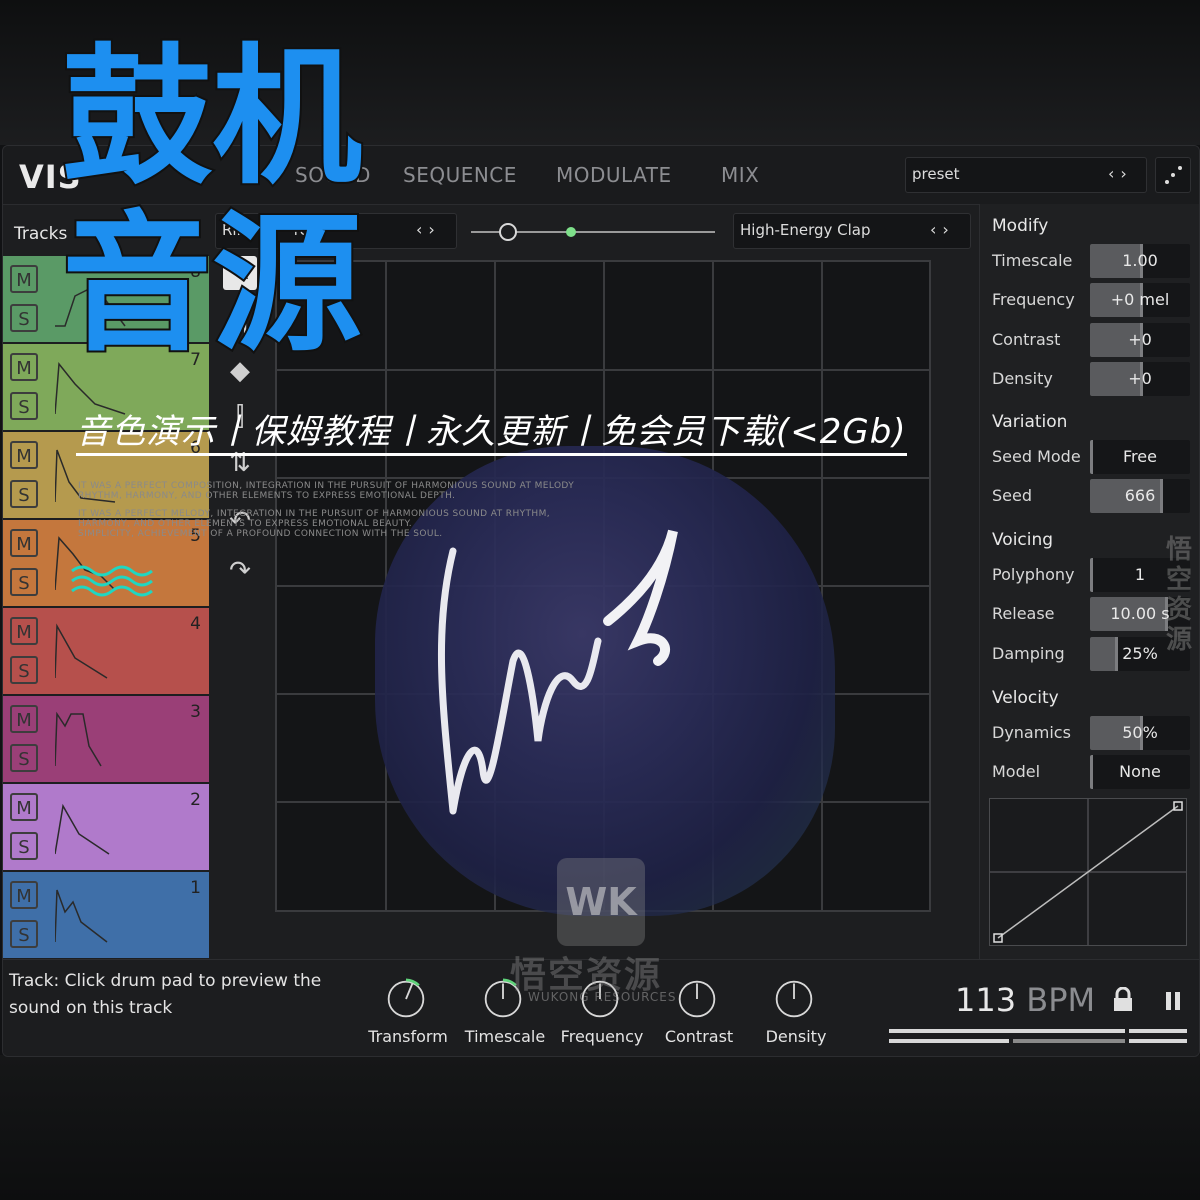  Describe the element at coordinates (408, 1036) in the screenshot. I see `knob-label: Transform` at that location.